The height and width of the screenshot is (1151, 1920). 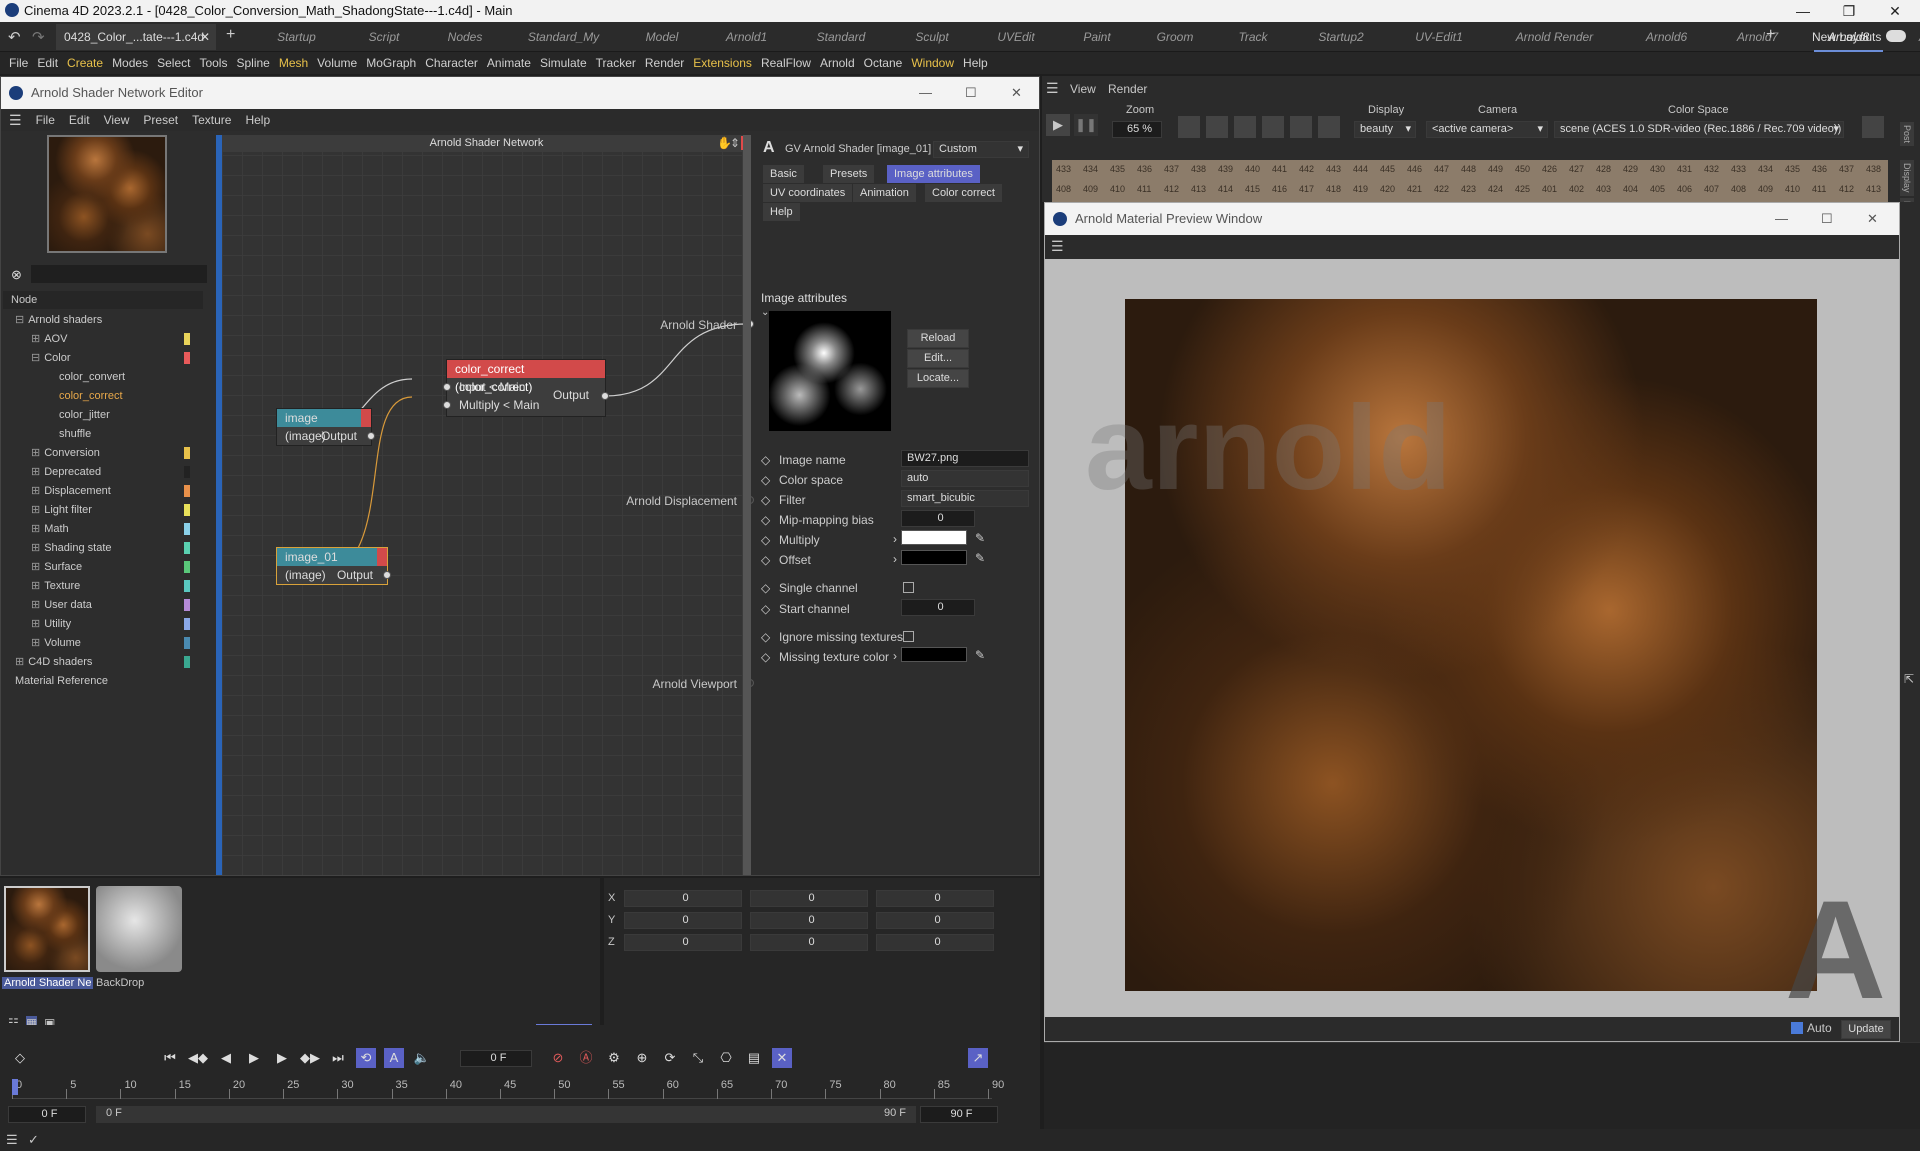 What do you see at coordinates (282, 1058) in the screenshot?
I see `next-frame-icon: ▶` at bounding box center [282, 1058].